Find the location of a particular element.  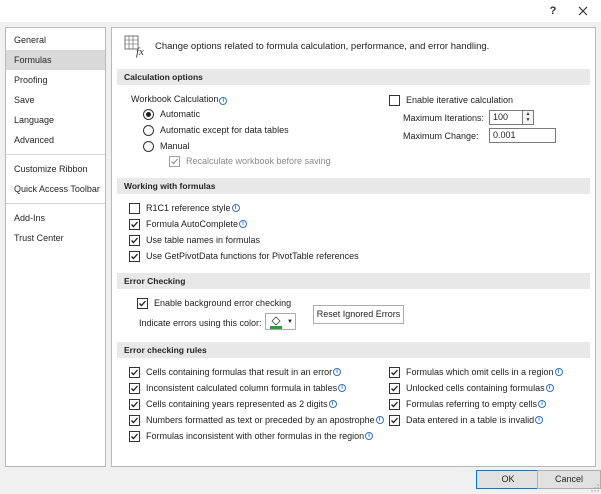

rule-invalid-table-data-checkbox: Data entered in a table is invalid i is located at coordinates (466, 420).